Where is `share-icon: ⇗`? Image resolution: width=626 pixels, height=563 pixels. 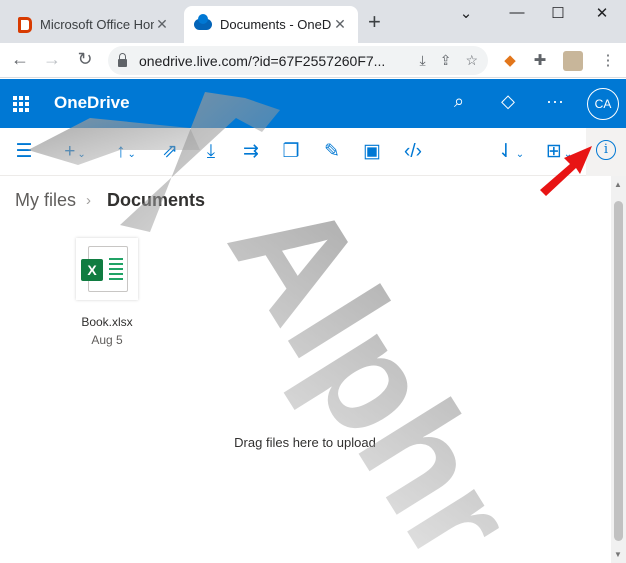
share-icon: ⇗ is located at coordinates (170, 152).